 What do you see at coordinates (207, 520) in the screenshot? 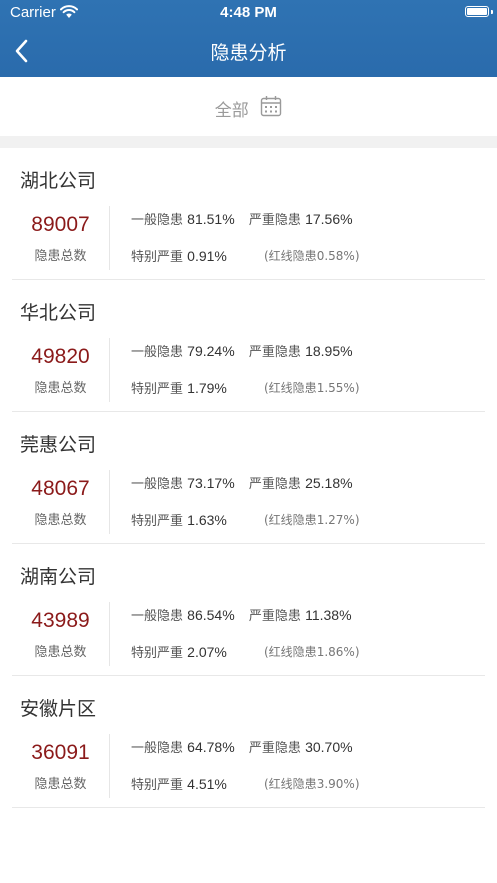
I see `critical-value: 1.63%` at bounding box center [207, 520].